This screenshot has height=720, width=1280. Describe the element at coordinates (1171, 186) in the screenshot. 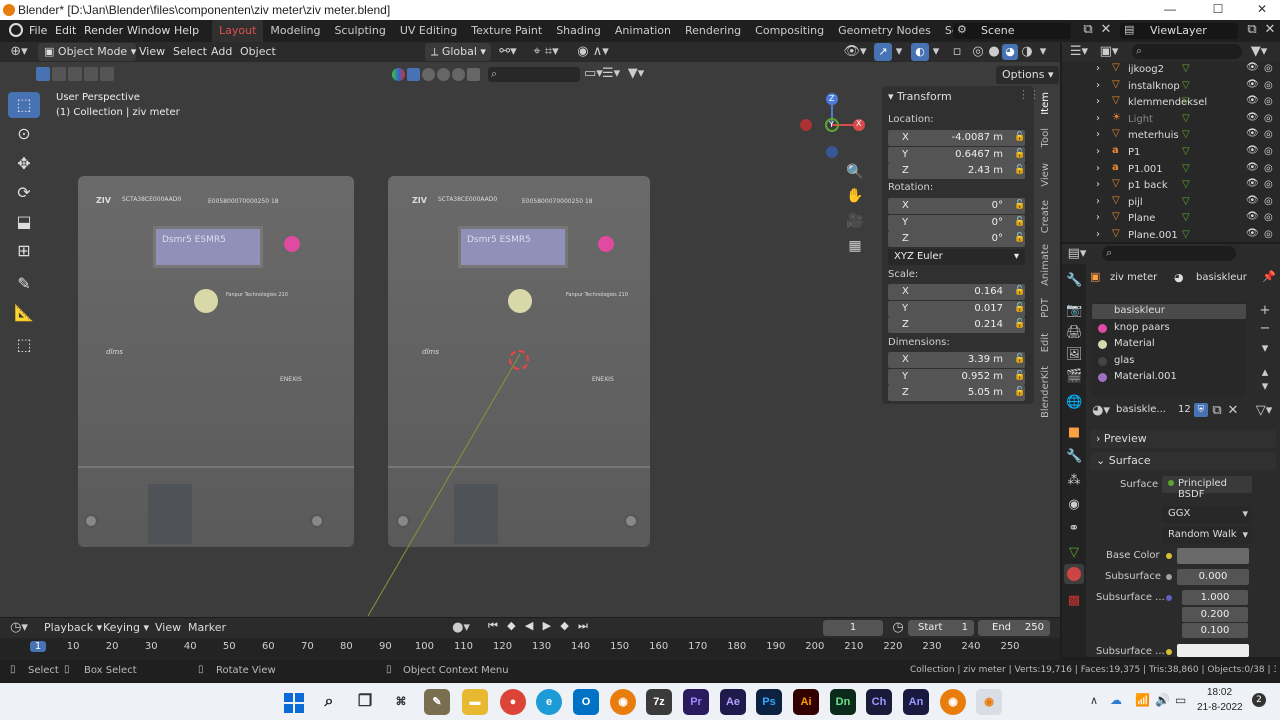

I see `outliner-item: › ▽ p1 back ▽ 👁 ◎` at that location.